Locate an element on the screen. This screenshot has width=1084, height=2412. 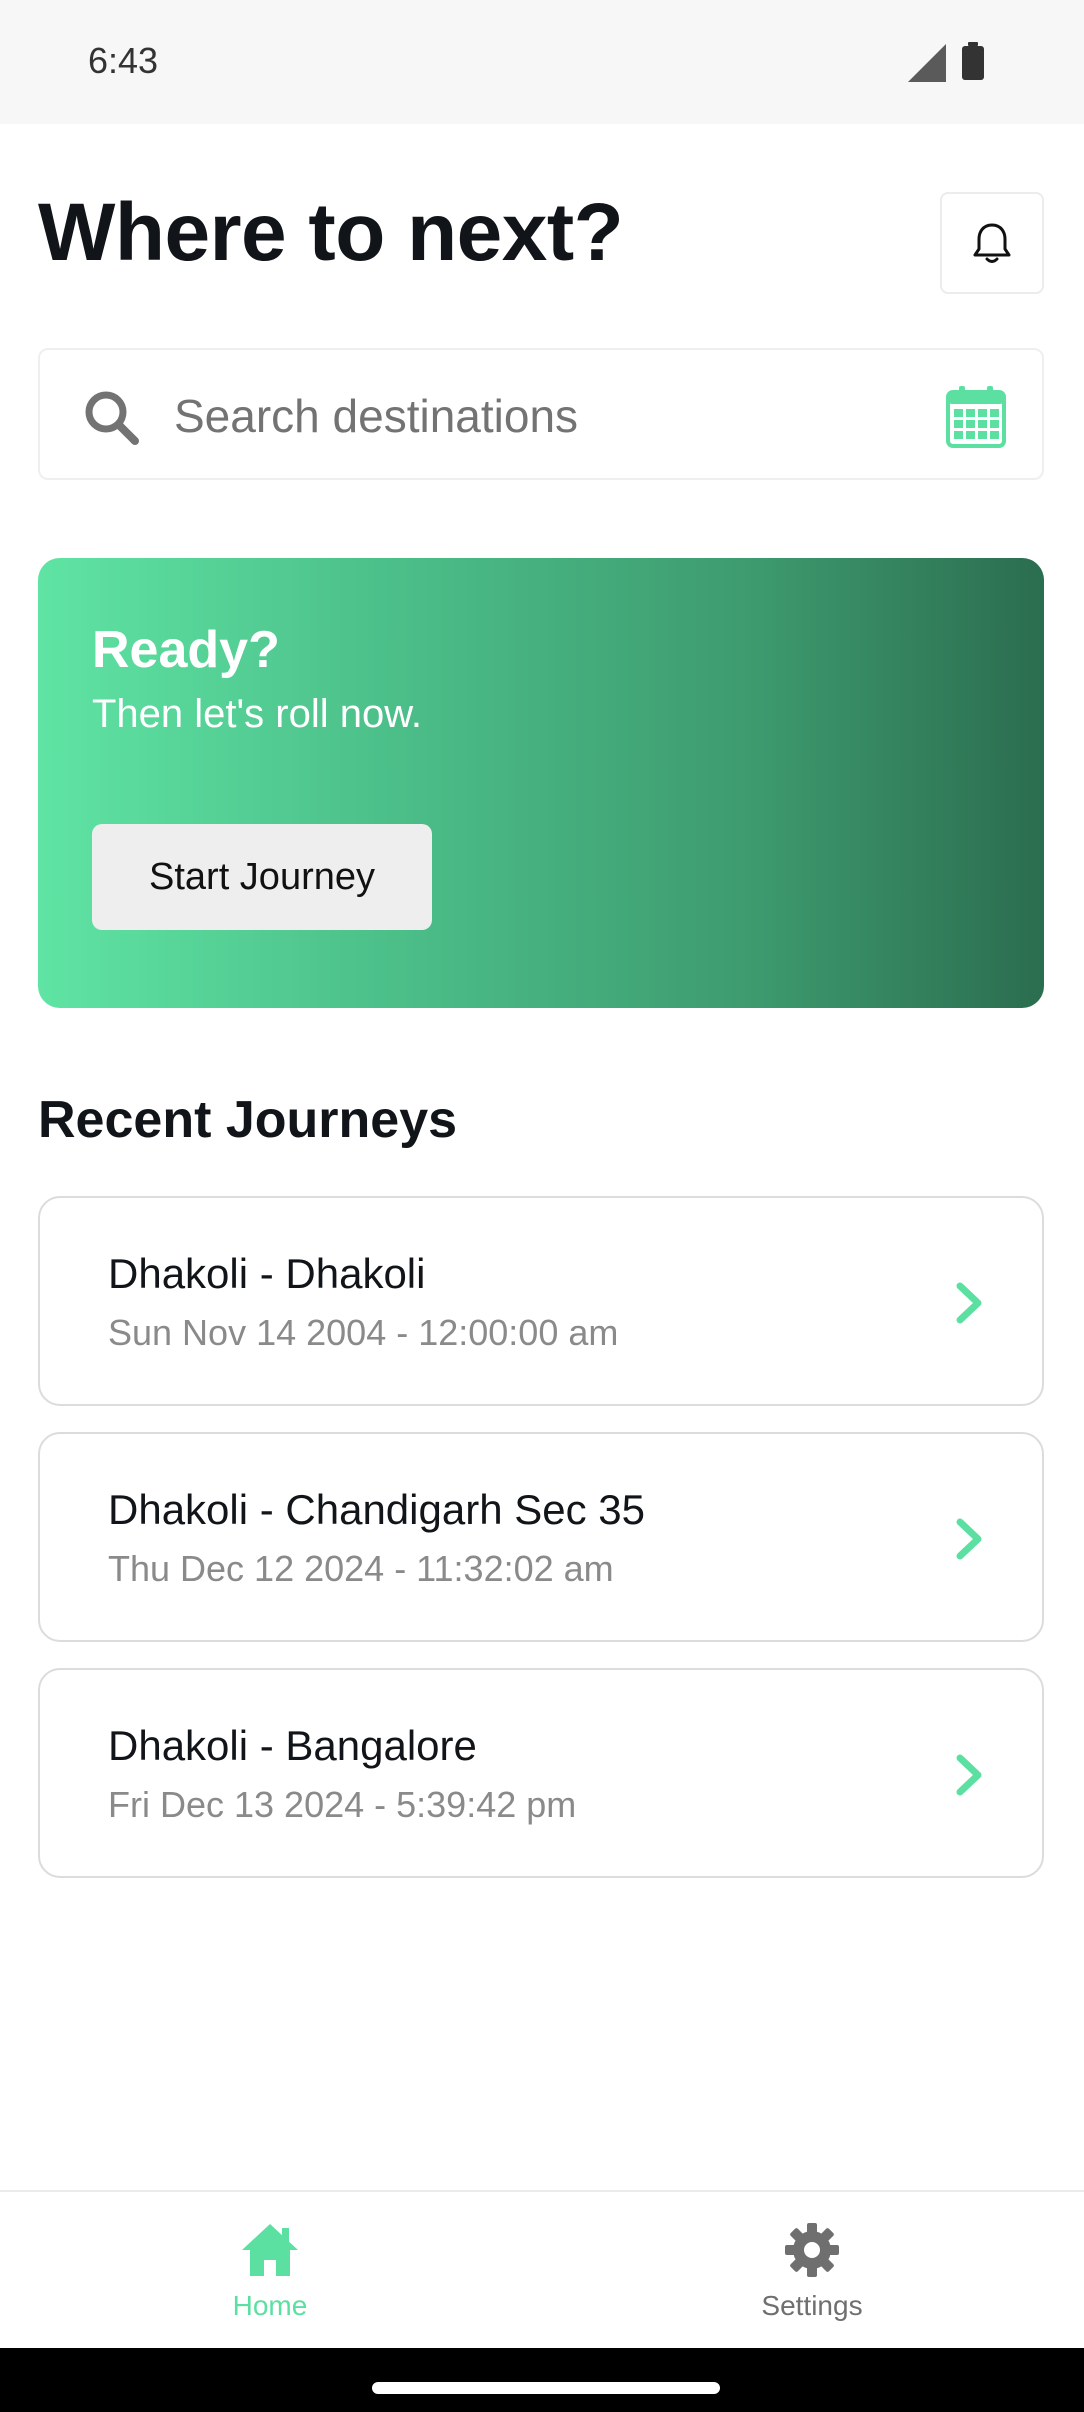
recent-journeys-title: Recent Journeys is located at coordinates (248, 1120).